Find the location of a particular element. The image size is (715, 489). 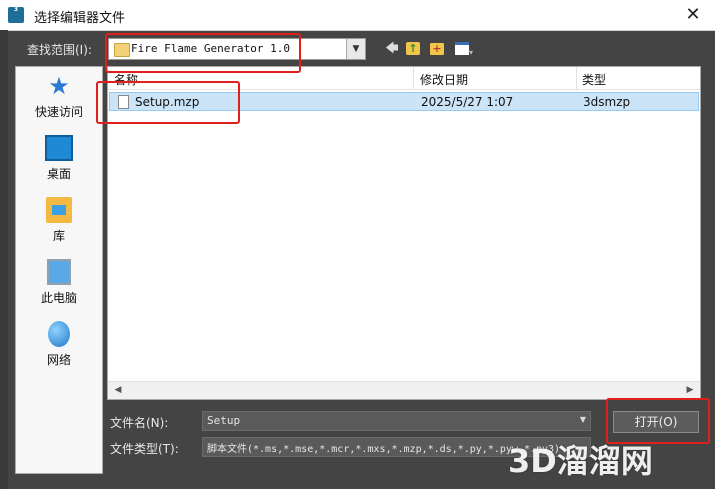

file-modified: 2025/5/27 1:07 is located at coordinates (467, 102).